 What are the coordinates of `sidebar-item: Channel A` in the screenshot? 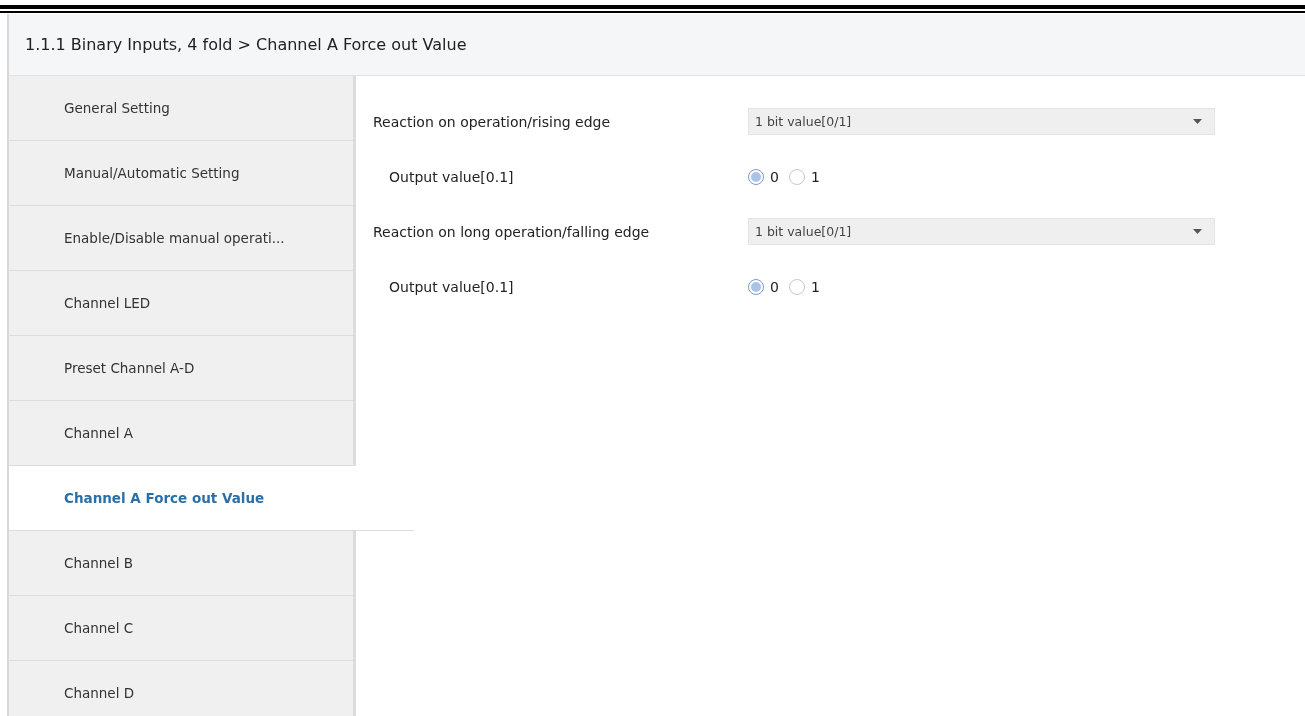 It's located at (182, 433).